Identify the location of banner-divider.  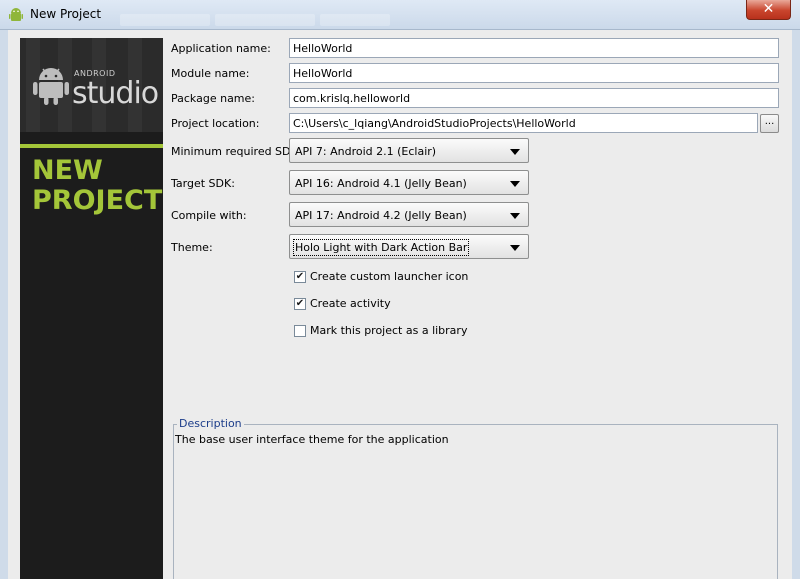
(91, 146).